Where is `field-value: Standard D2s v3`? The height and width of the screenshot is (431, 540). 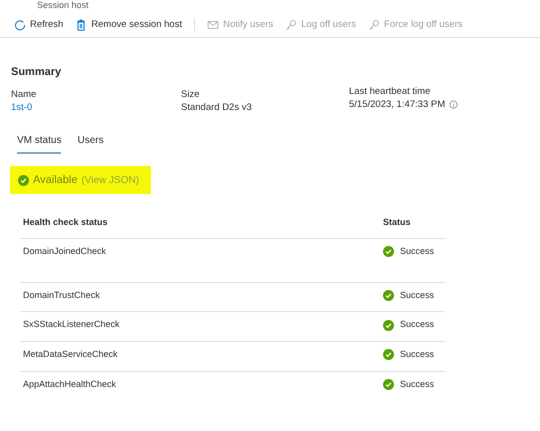
field-value: Standard D2s v3 is located at coordinates (216, 107).